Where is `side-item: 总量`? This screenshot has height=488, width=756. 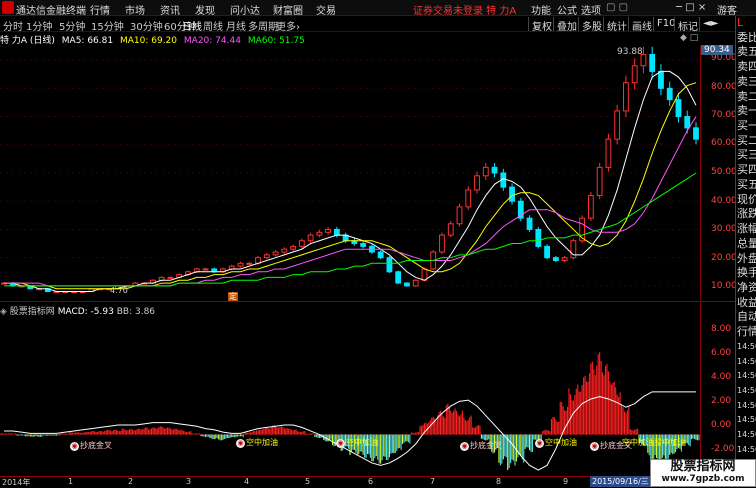
side-item: 总量 is located at coordinates (746, 244).